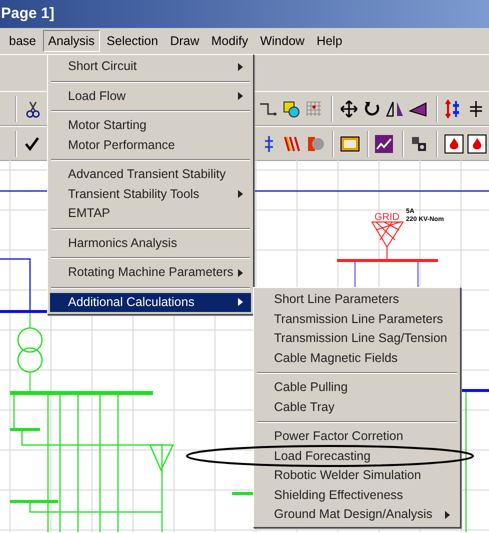  Describe the element at coordinates (357, 407) in the screenshot. I see `menu-item: Cable Tray` at that location.